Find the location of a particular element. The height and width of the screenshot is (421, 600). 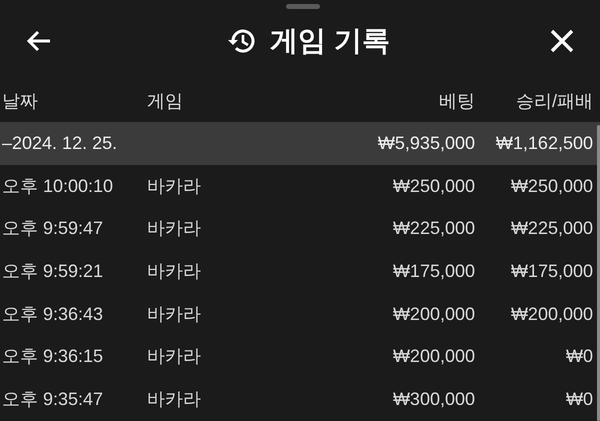

column-header: 날짜 is located at coordinates (20, 100).